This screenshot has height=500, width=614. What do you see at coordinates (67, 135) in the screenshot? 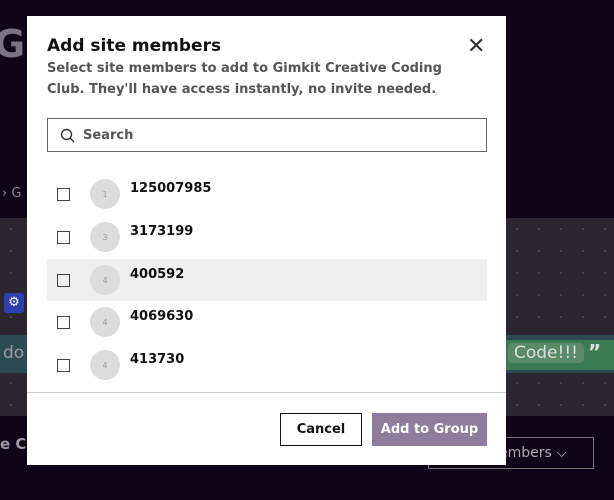
I see `search-icon` at bounding box center [67, 135].